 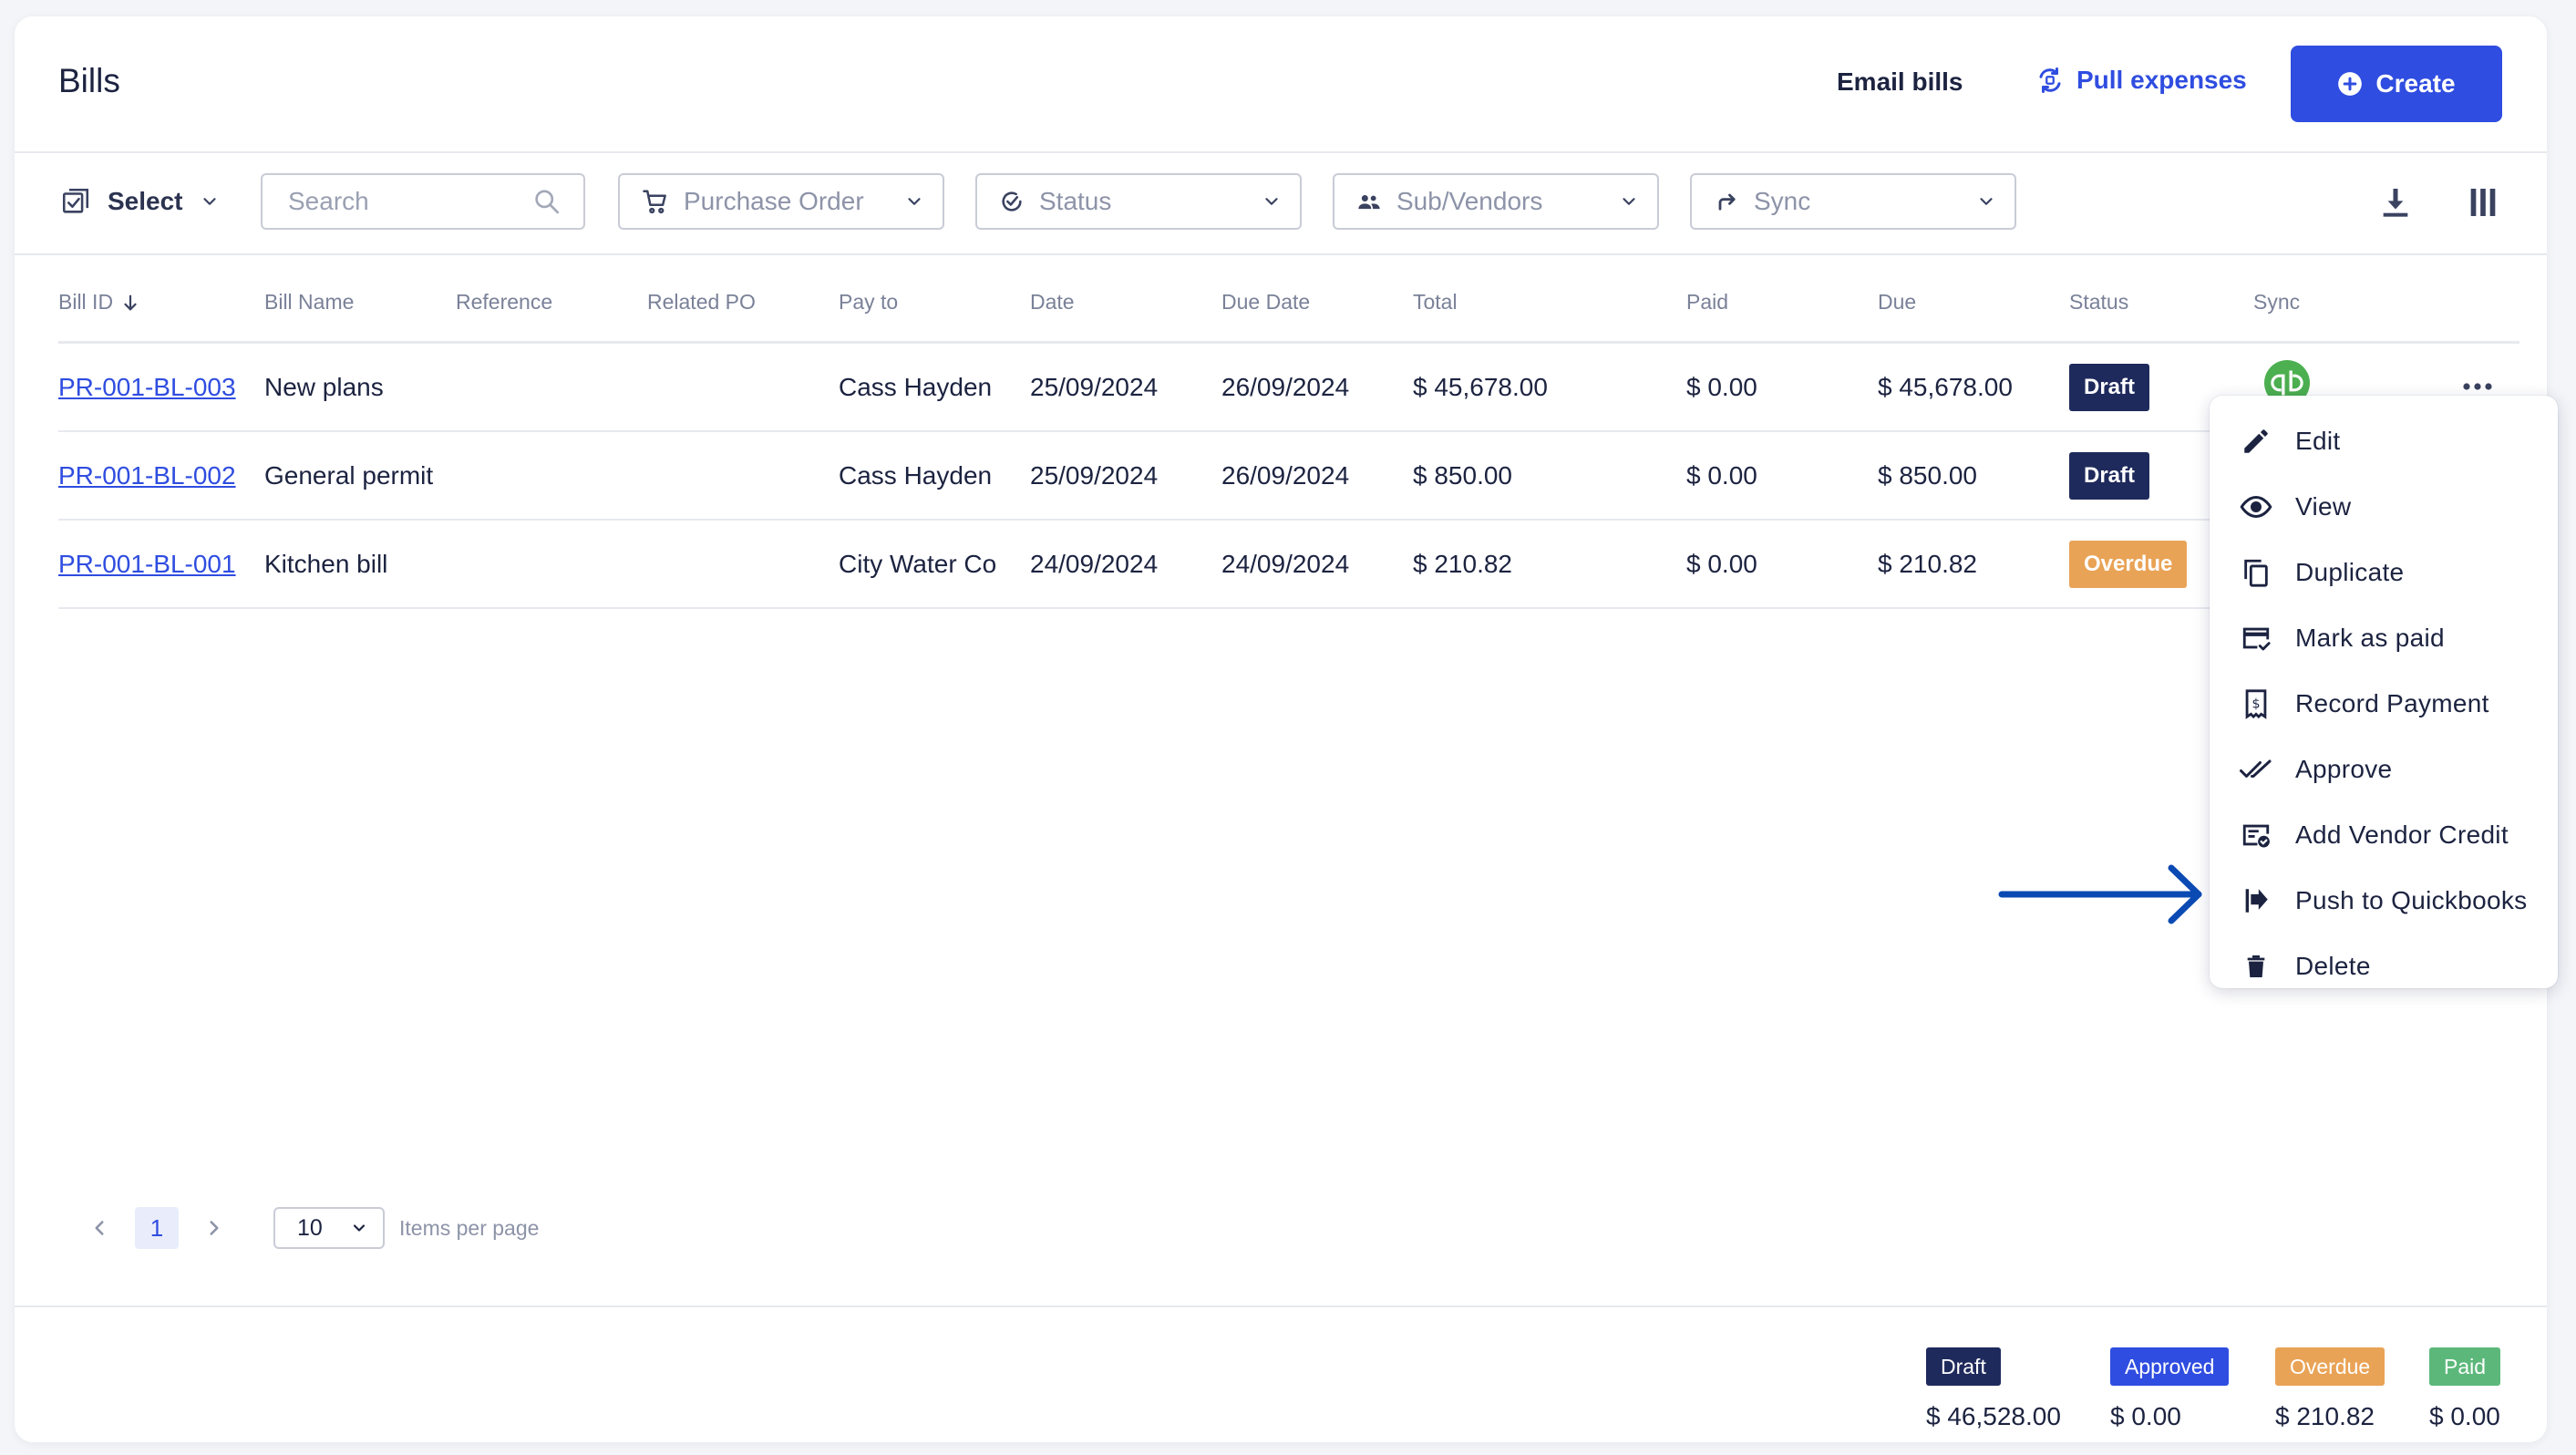 What do you see at coordinates (1853, 202) in the screenshot?
I see `sync-filter: Sync` at bounding box center [1853, 202].